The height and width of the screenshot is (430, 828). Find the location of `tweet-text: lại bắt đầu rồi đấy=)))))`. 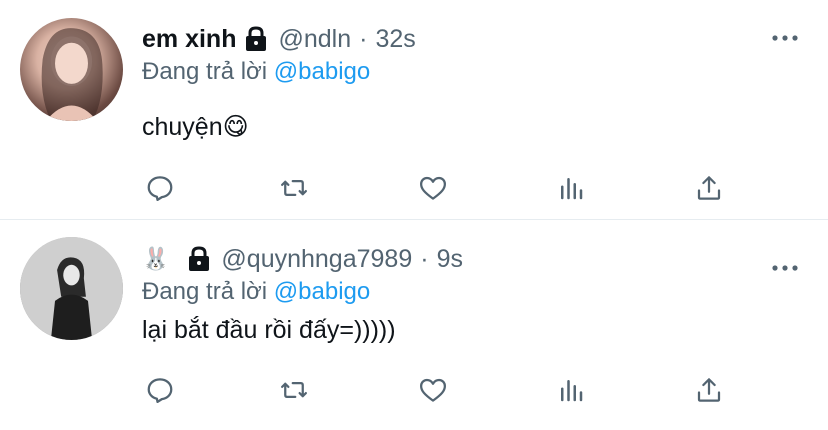

tweet-text: lại bắt đầu rồi đấy=))))) is located at coordinates (269, 330).